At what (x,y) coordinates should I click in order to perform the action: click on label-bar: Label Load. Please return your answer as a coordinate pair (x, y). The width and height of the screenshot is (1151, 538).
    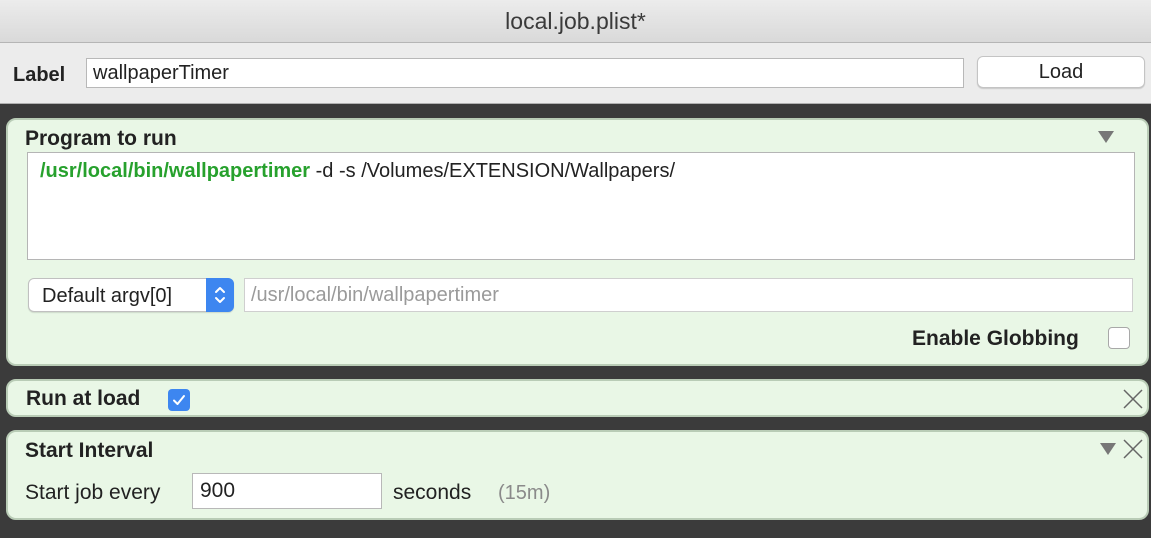
    Looking at the image, I should click on (575, 73).